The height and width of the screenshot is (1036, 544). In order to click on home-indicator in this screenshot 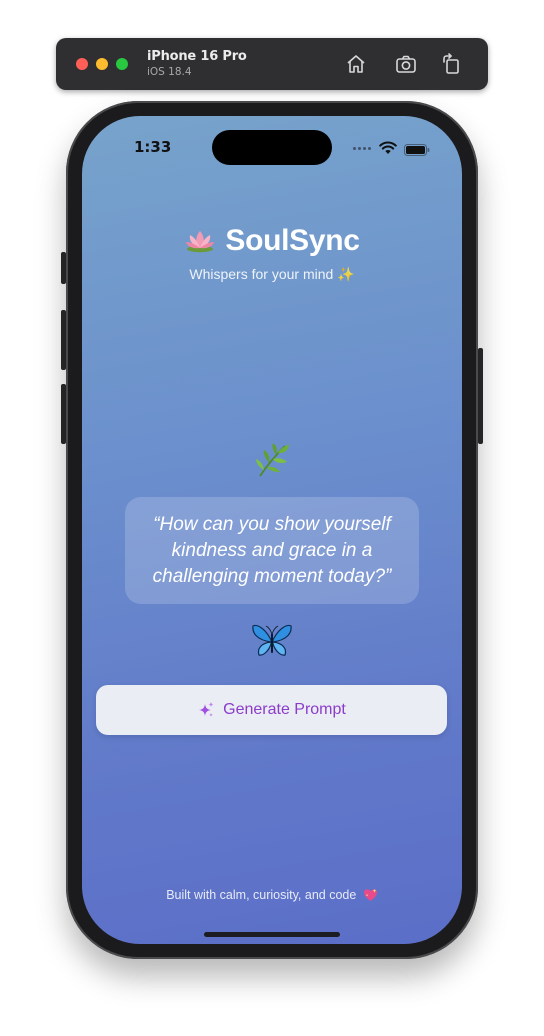, I will do `click(272, 934)`.